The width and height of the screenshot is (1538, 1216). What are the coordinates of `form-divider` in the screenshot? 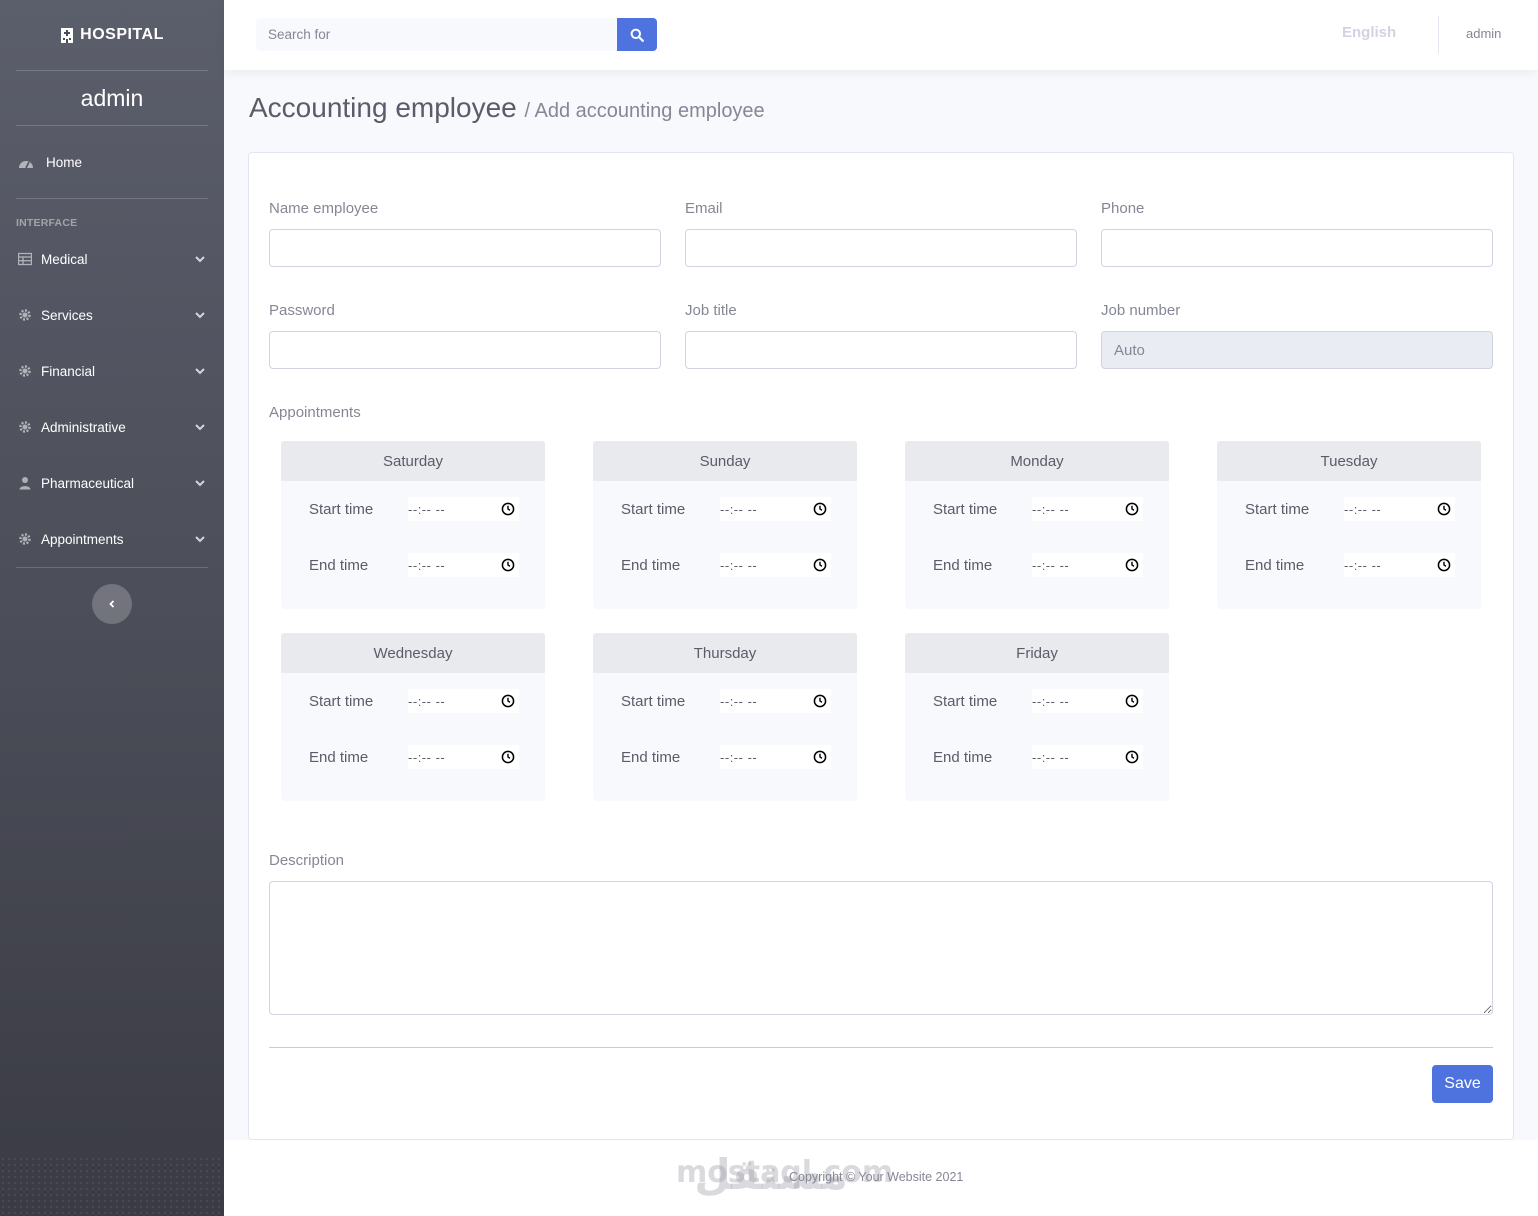 It's located at (881, 1047).